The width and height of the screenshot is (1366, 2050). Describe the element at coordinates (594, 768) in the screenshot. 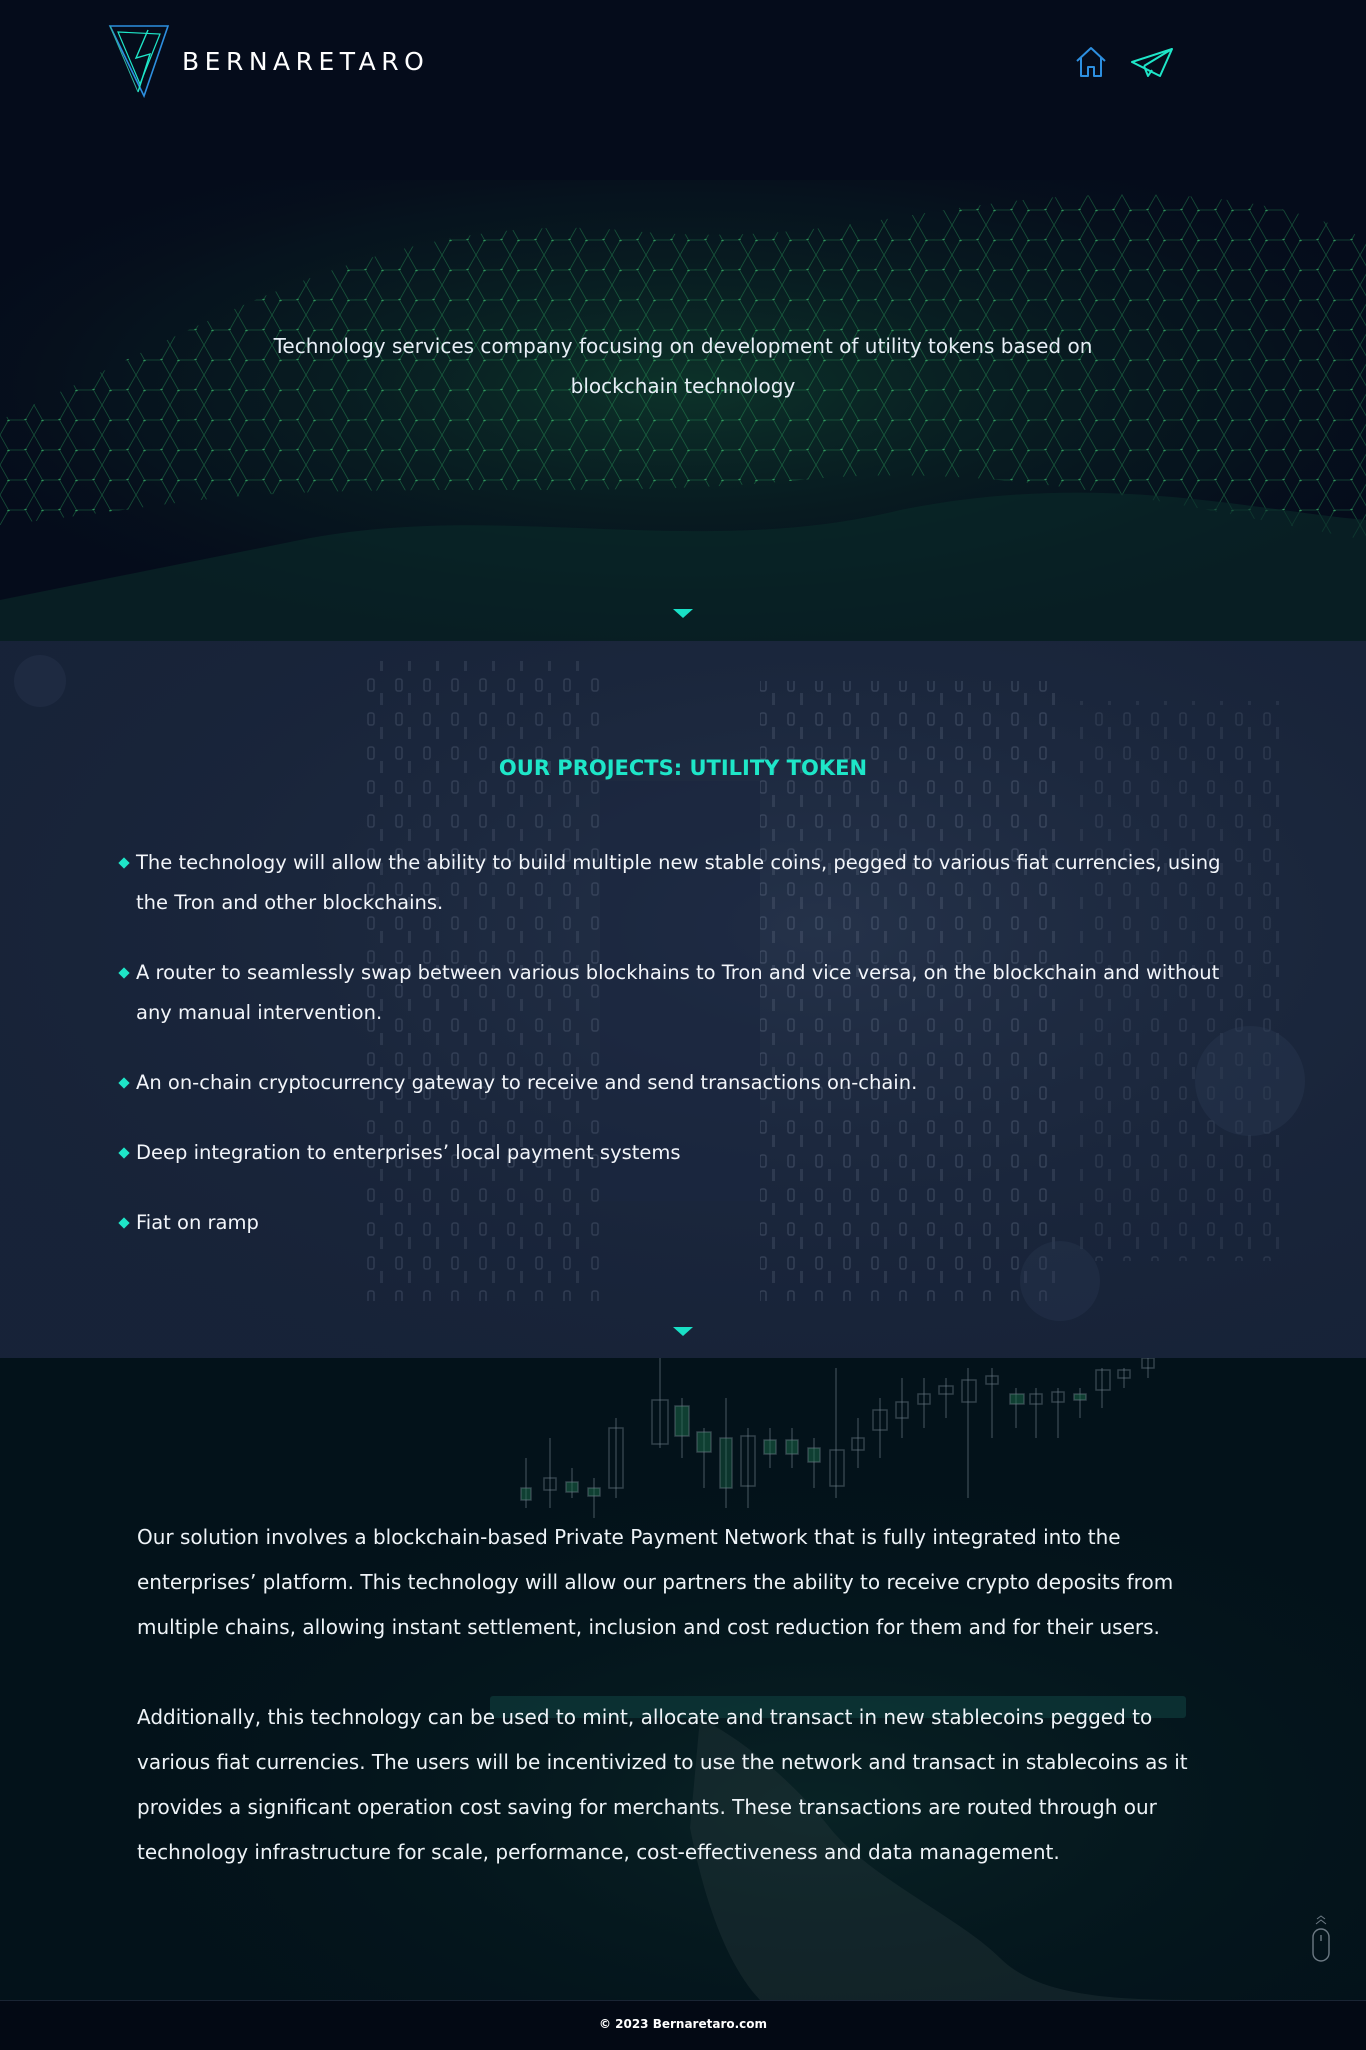

I see `projects-title-prefix: OUR PROJECTS:` at that location.